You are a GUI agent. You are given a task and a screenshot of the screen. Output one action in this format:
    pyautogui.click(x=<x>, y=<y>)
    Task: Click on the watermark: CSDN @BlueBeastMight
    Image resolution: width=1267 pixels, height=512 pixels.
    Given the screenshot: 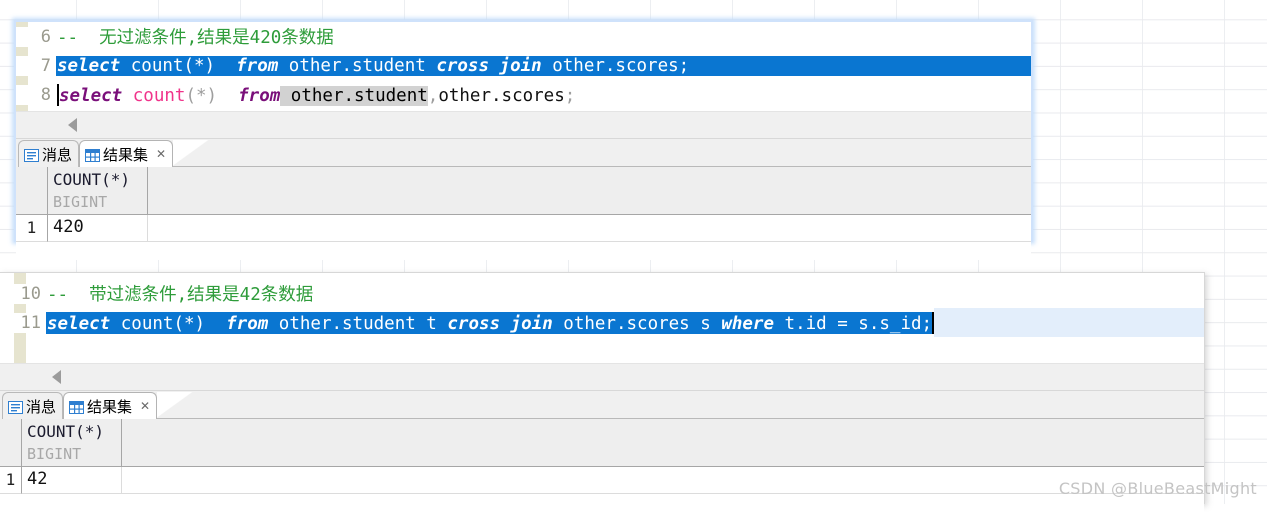 What is the action you would take?
    pyautogui.click(x=1157, y=488)
    